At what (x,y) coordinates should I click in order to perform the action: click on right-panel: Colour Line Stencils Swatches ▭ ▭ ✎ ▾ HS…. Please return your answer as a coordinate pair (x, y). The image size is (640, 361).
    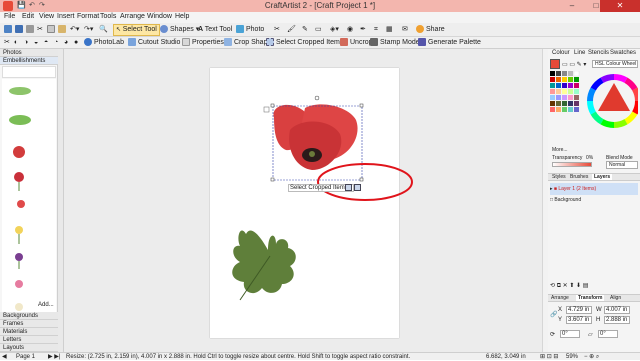
    Looking at the image, I should click on (594, 200).